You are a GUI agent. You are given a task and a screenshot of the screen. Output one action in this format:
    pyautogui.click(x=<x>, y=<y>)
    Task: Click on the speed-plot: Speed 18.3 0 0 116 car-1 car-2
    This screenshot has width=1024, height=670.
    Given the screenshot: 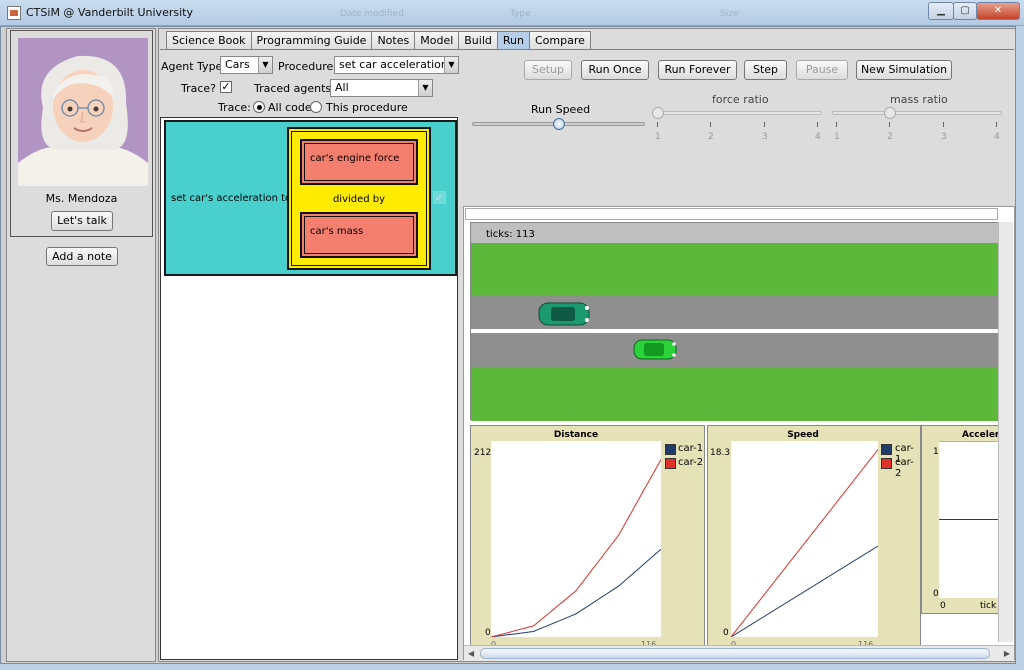 What is the action you would take?
    pyautogui.click(x=814, y=537)
    